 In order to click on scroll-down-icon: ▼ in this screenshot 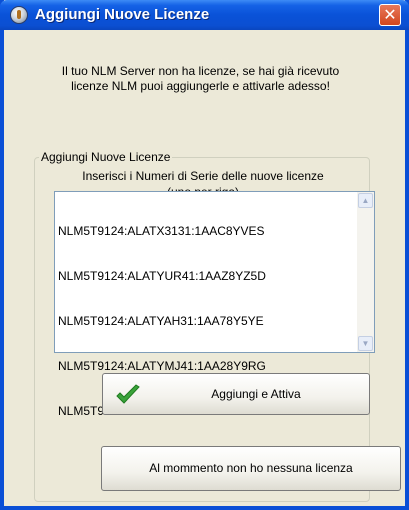, I will do `click(365, 343)`.